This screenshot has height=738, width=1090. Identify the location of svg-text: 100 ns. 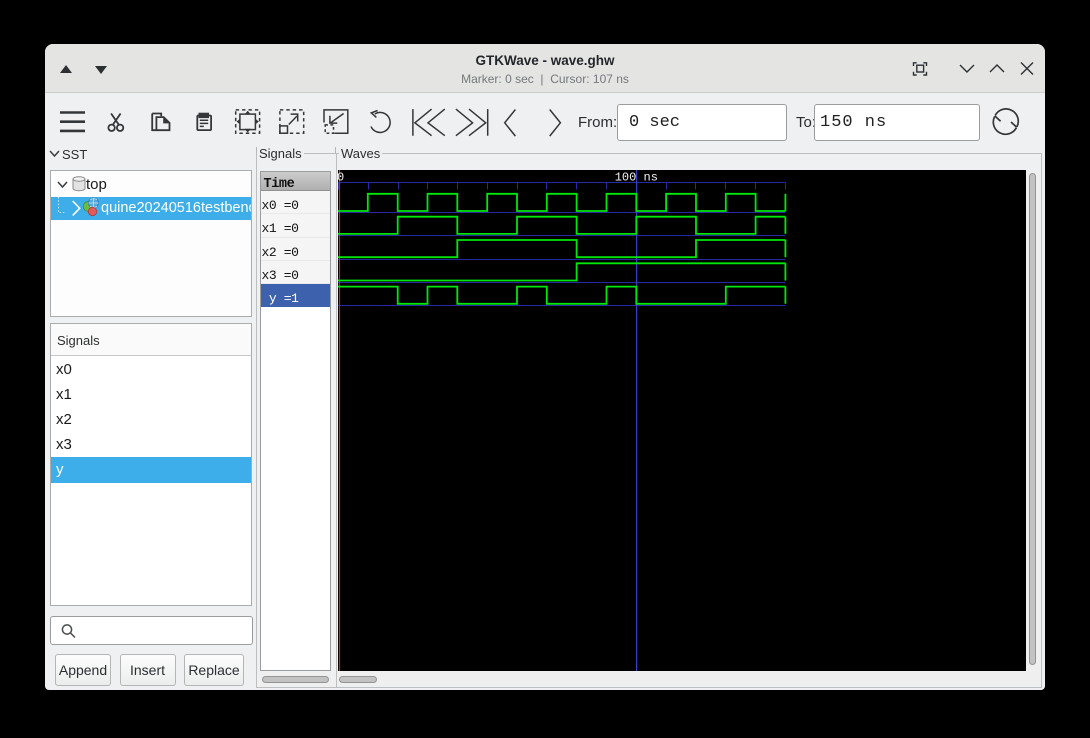
(636, 178).